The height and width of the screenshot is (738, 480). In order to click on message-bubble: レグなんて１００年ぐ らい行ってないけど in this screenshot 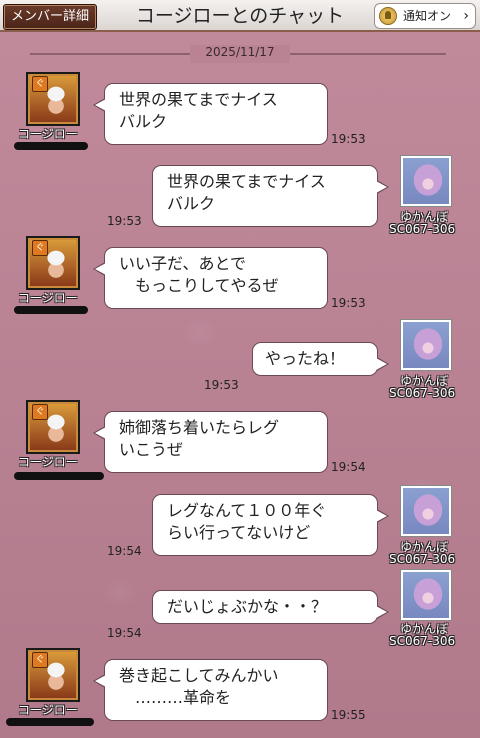, I will do `click(270, 525)`.